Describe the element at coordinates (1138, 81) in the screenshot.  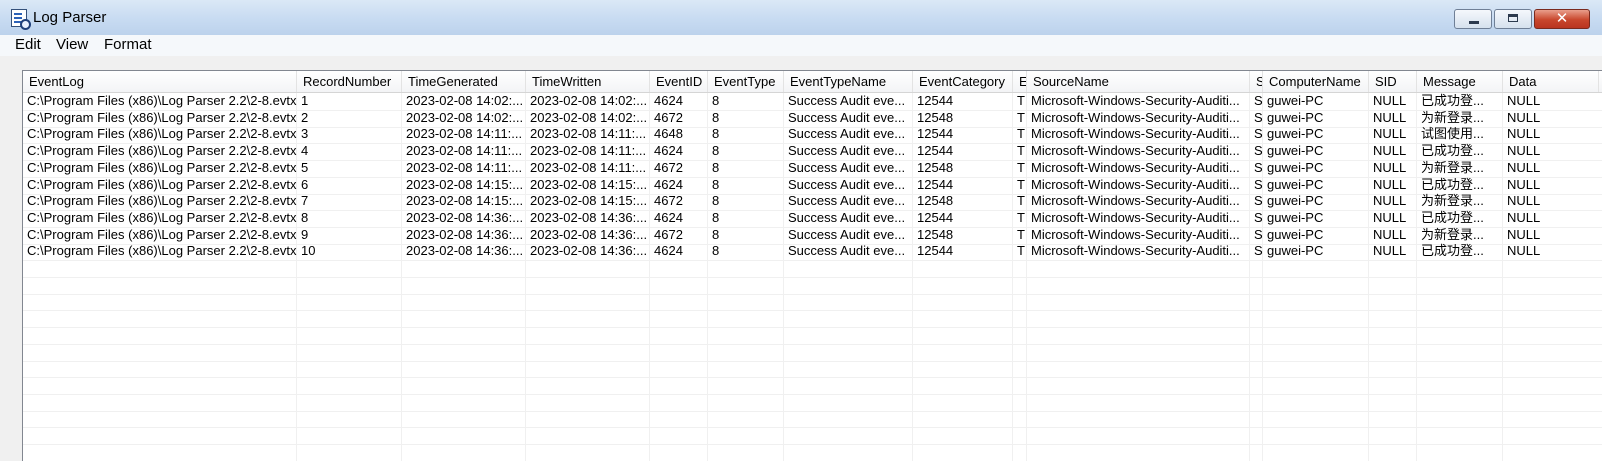
I see `column-header-sourcename: SourceName` at that location.